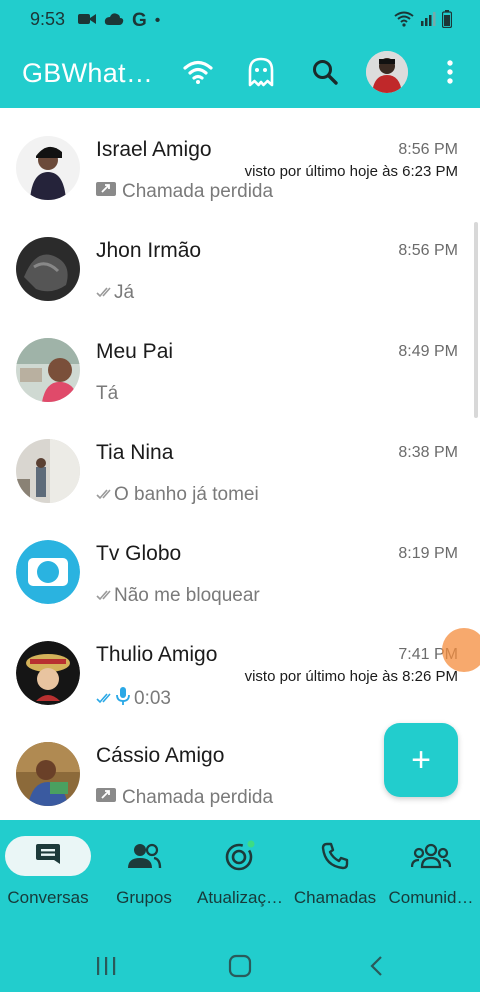 This screenshot has width=480, height=992. I want to click on plus-icon: +, so click(421, 760).